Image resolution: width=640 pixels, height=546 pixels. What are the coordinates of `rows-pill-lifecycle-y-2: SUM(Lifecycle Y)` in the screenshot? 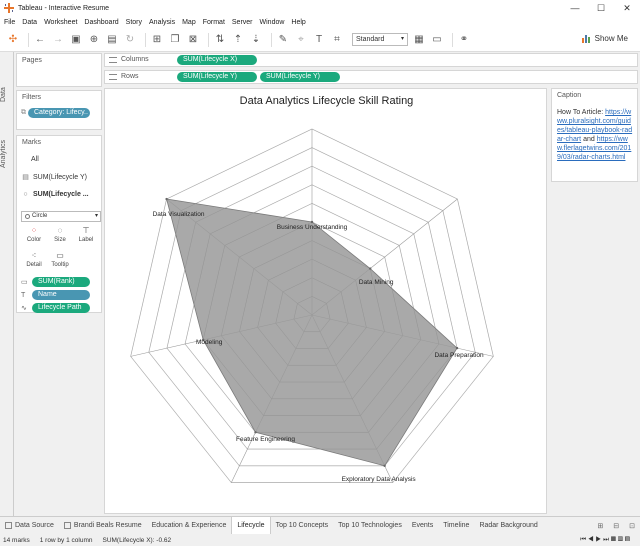 It's located at (300, 77).